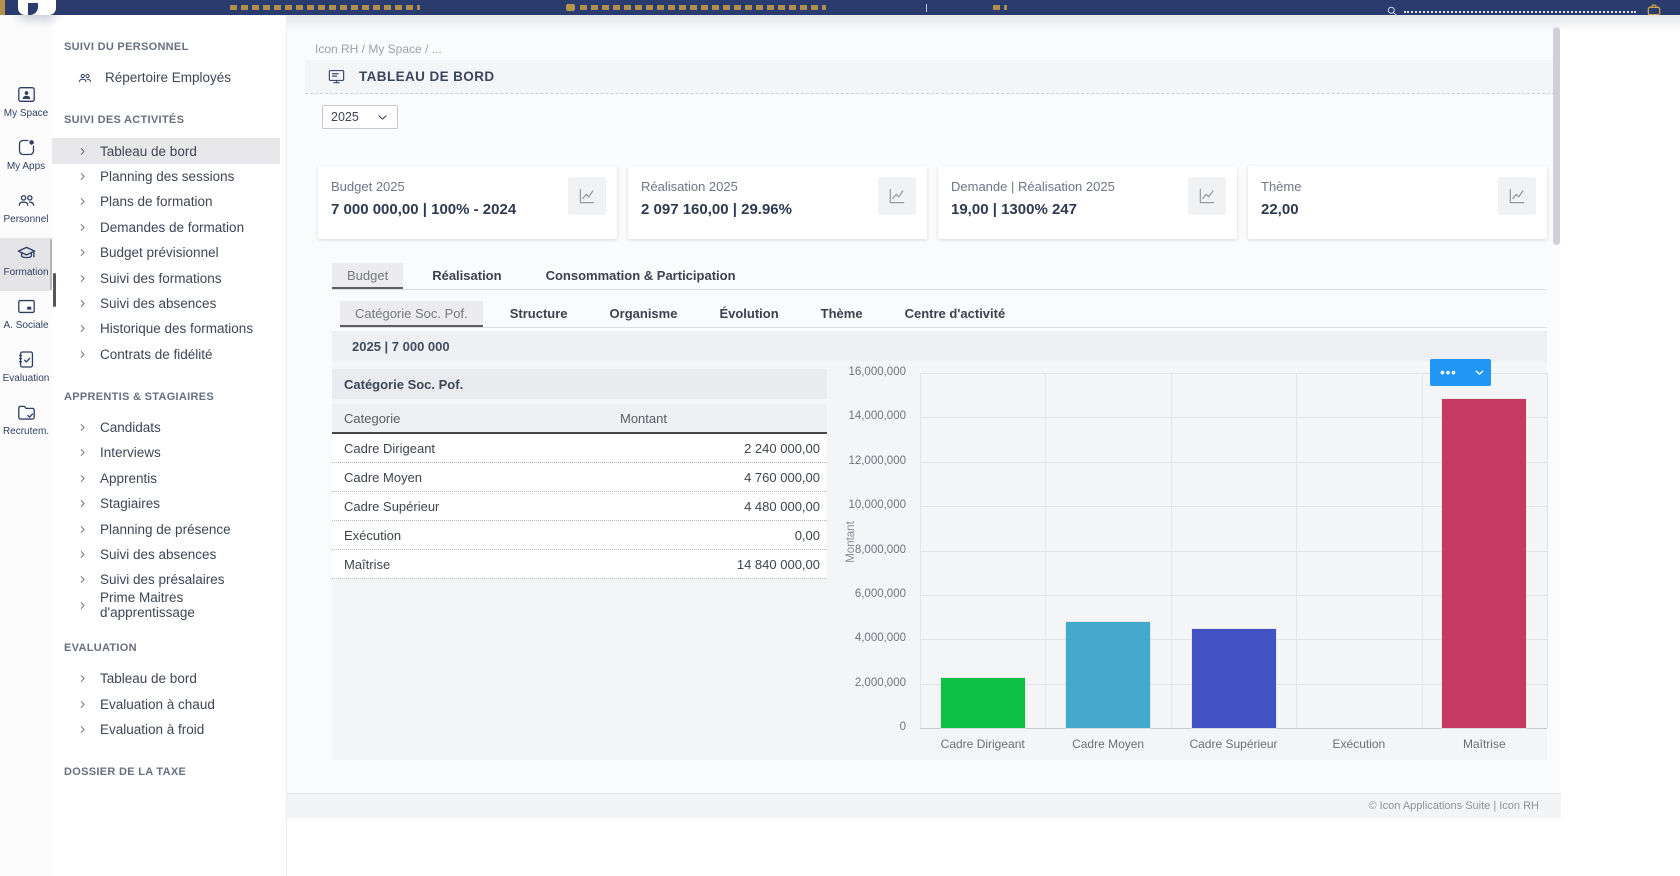  Describe the element at coordinates (579, 477) in the screenshot. I see `table-row-cadre-moyen: Cadre Moyen 4 760 000,00` at that location.